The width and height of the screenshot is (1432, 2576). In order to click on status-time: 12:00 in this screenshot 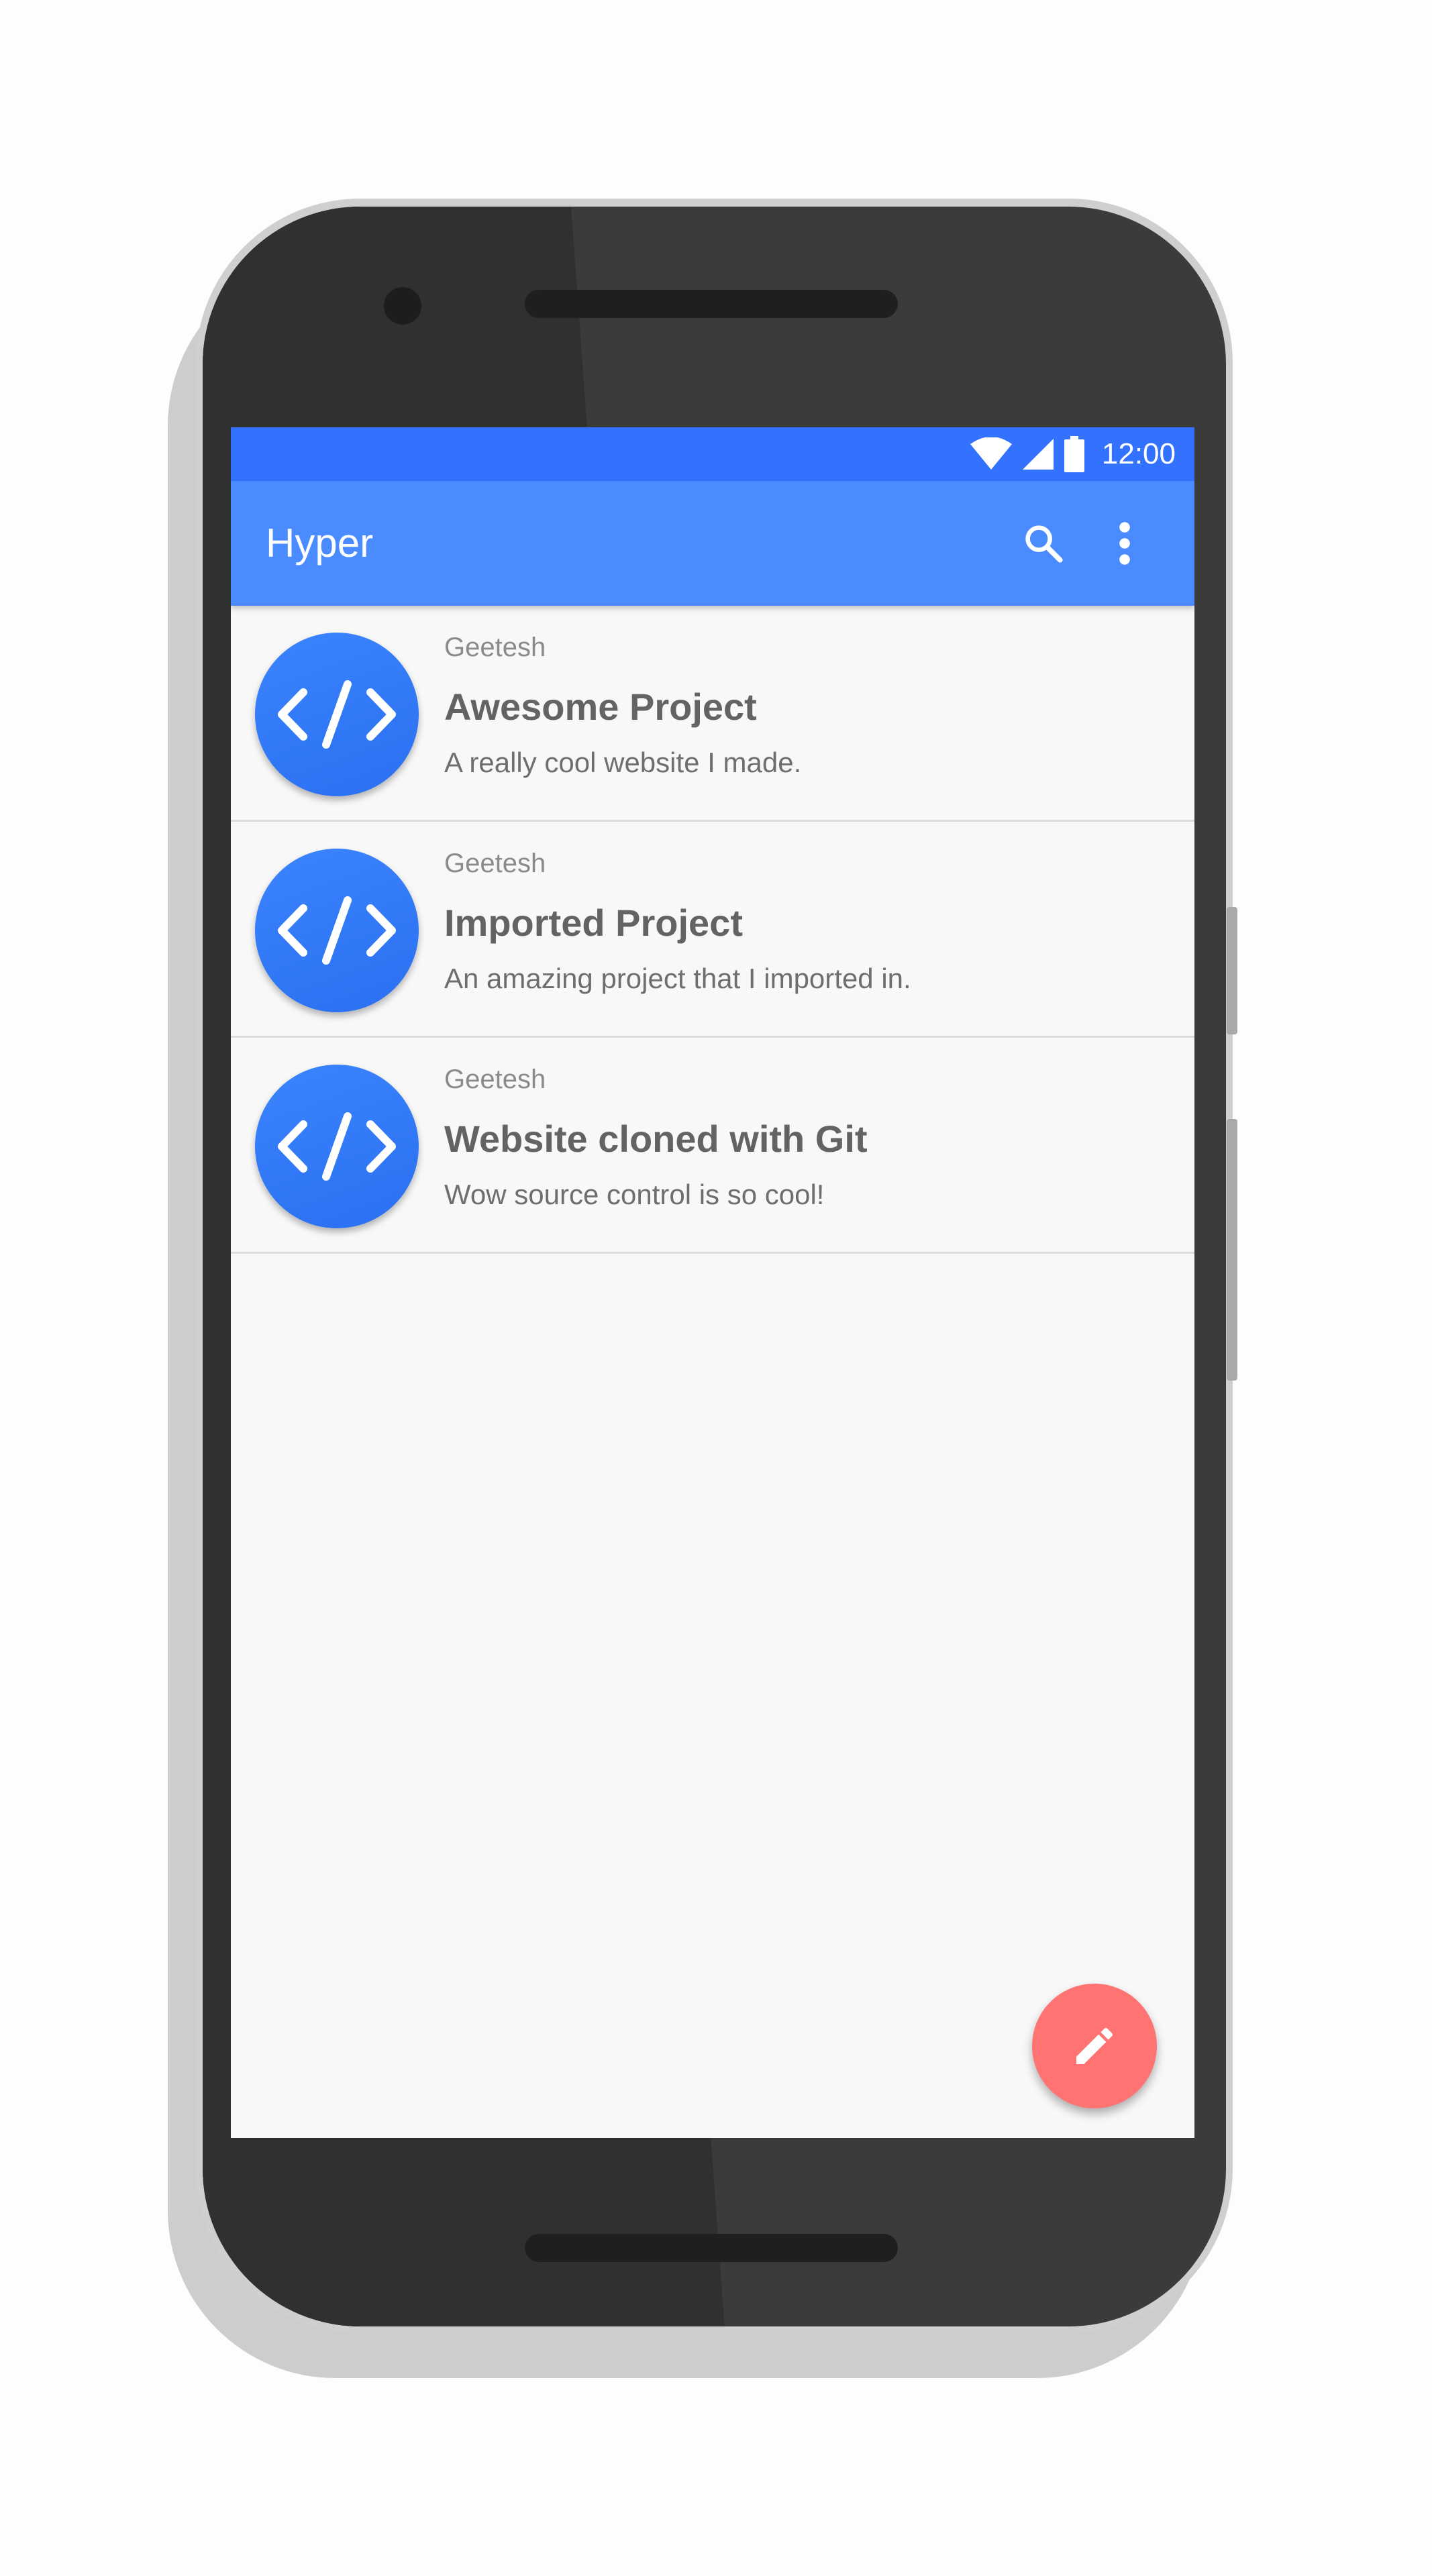, I will do `click(1138, 453)`.